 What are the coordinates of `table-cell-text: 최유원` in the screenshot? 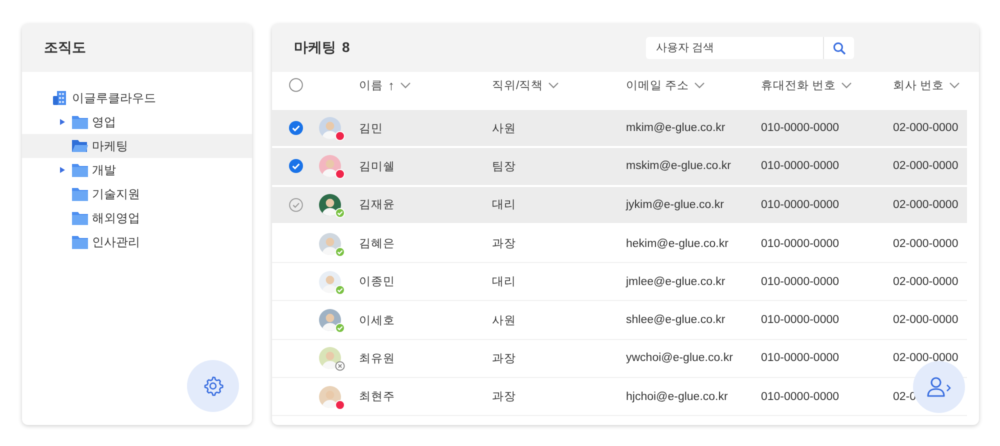 It's located at (377, 359).